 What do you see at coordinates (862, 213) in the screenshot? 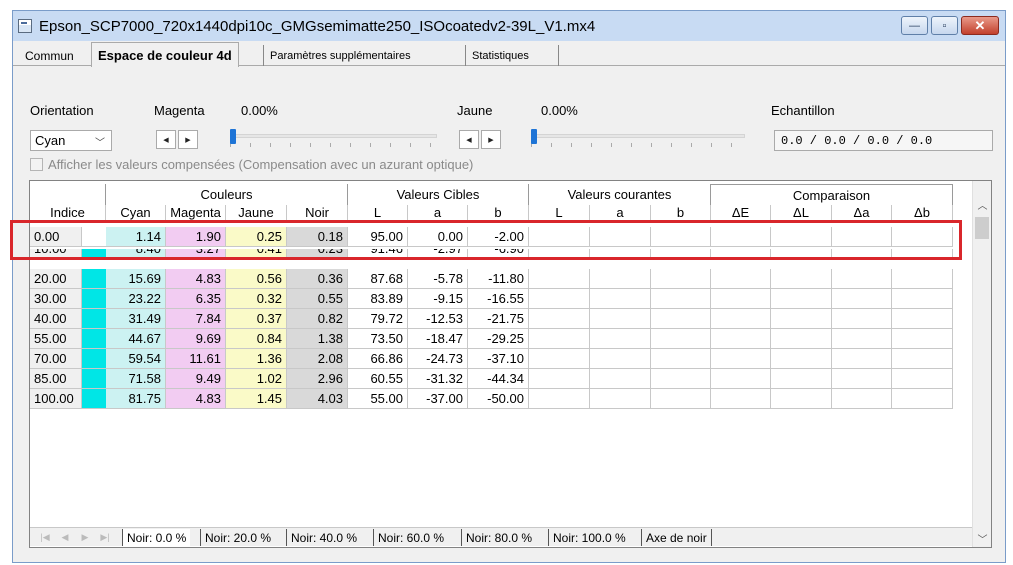
I see `col-header-delta-a: Δa` at bounding box center [862, 213].